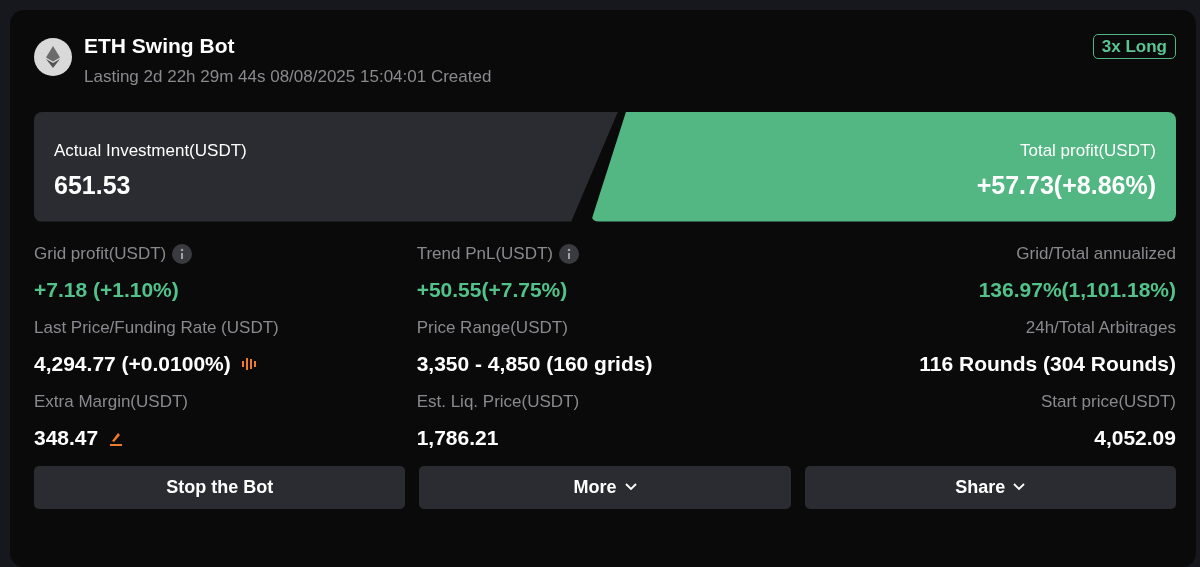 The height and width of the screenshot is (567, 1200). I want to click on stat-label: Price Range(USDT), so click(492, 327).